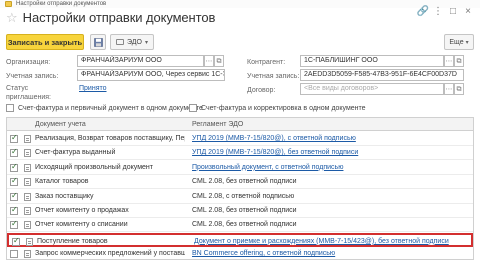 This screenshot has height=266, width=480. What do you see at coordinates (219, 61) in the screenshot?
I see `organization-open-button: ⧉` at bounding box center [219, 61].